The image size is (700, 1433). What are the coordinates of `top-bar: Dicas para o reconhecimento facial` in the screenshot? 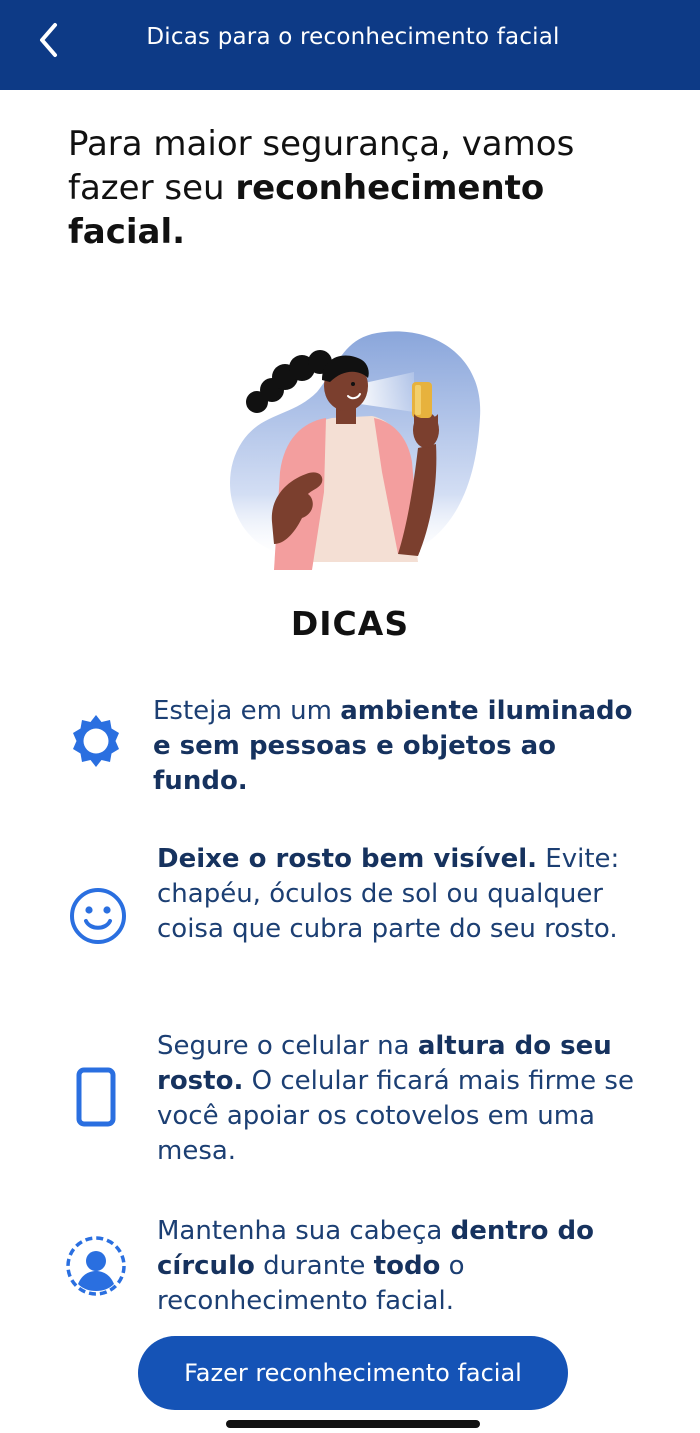 It's located at (350, 45).